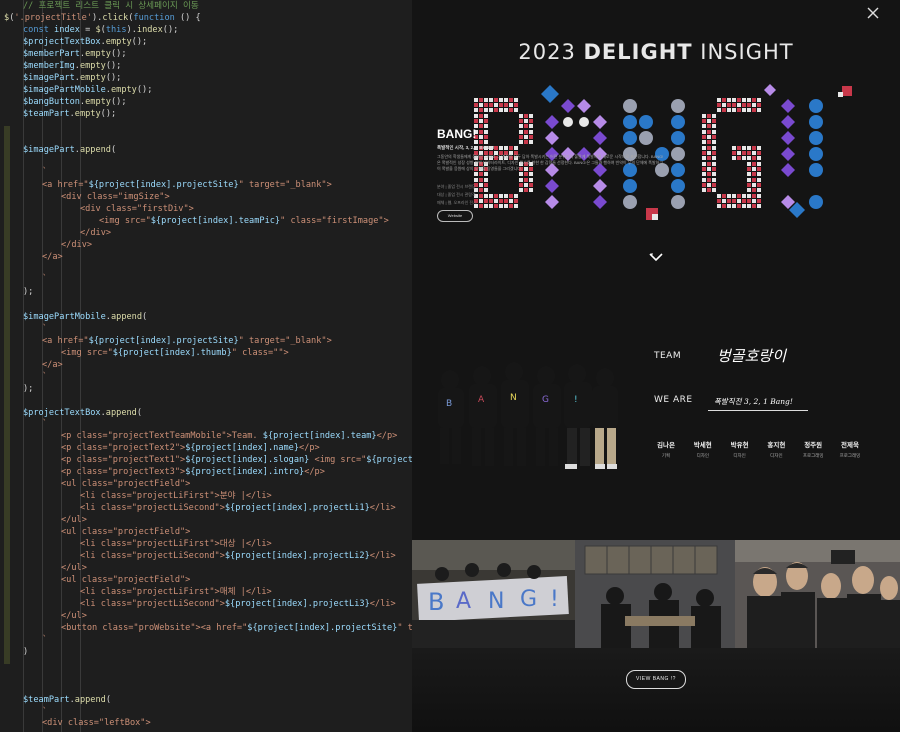 The image size is (900, 732). Describe the element at coordinates (97, 18) in the screenshot. I see `code-token: ).` at that location.